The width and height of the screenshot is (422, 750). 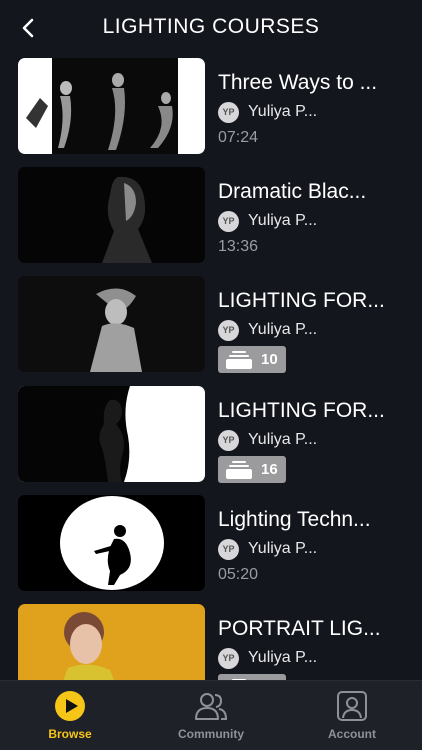 I want to click on header: LIGHTING COURSES, so click(x=211, y=28).